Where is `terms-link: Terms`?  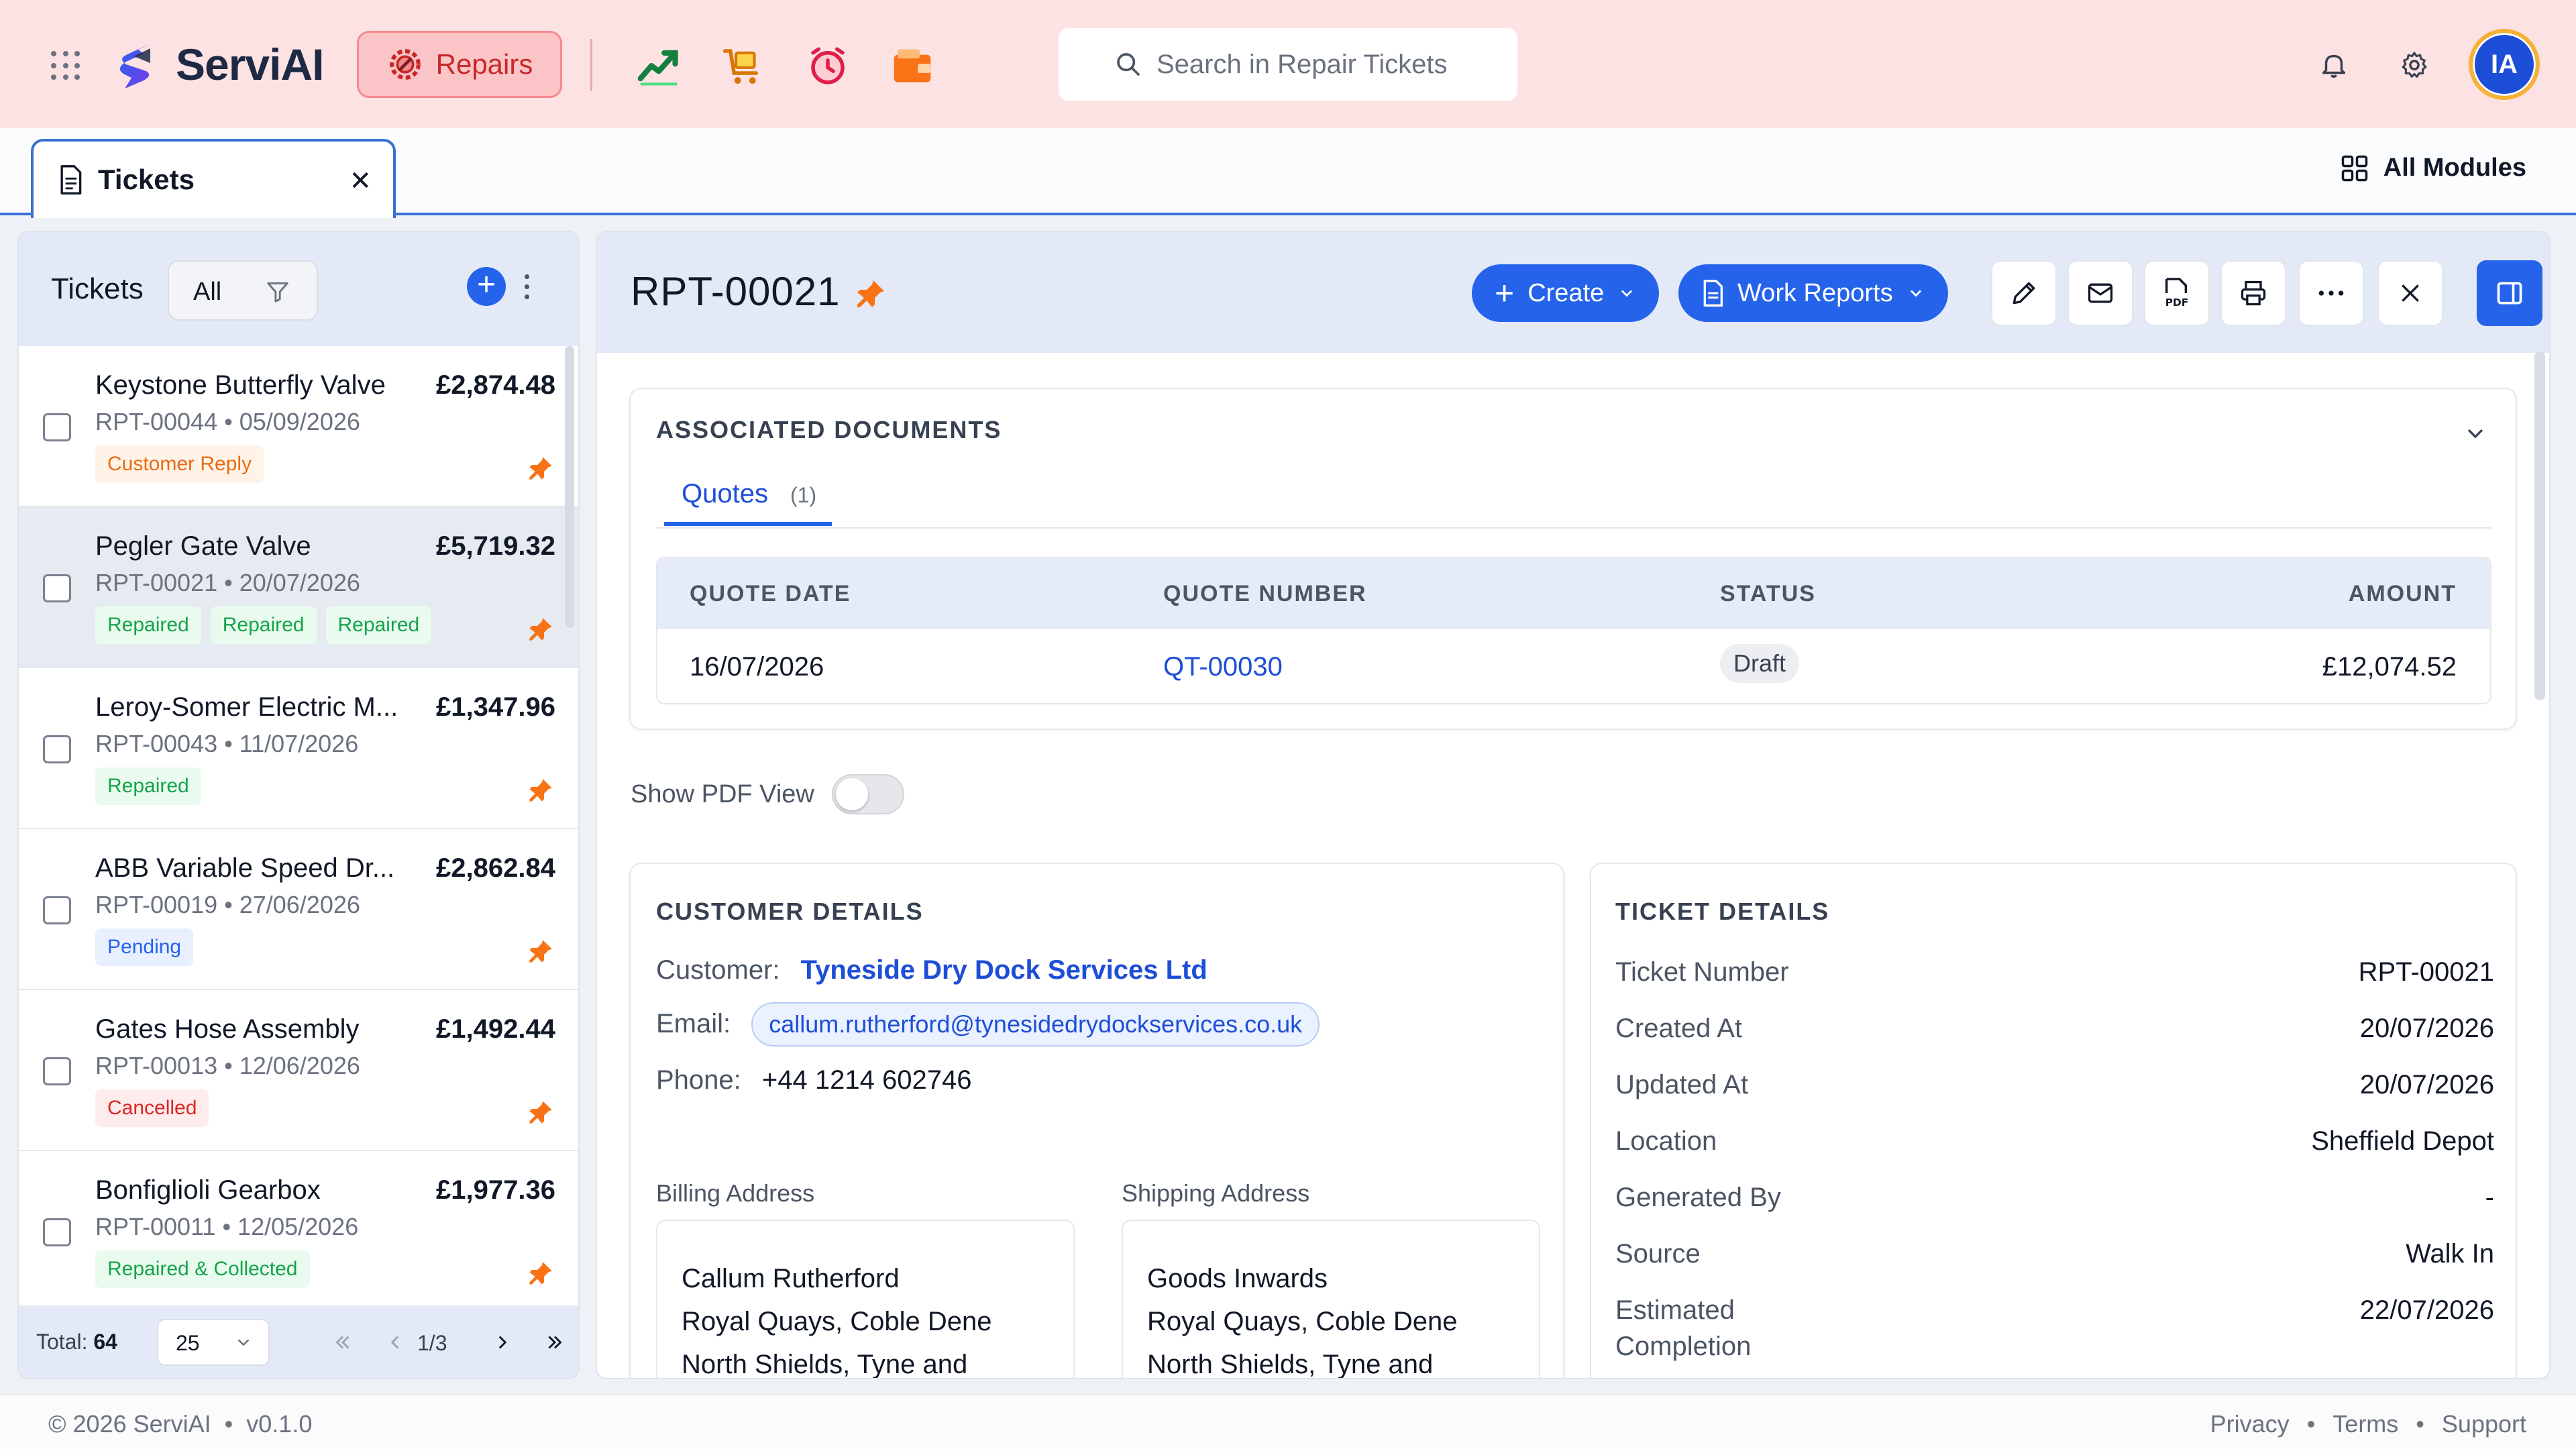 terms-link: Terms is located at coordinates (2365, 1424).